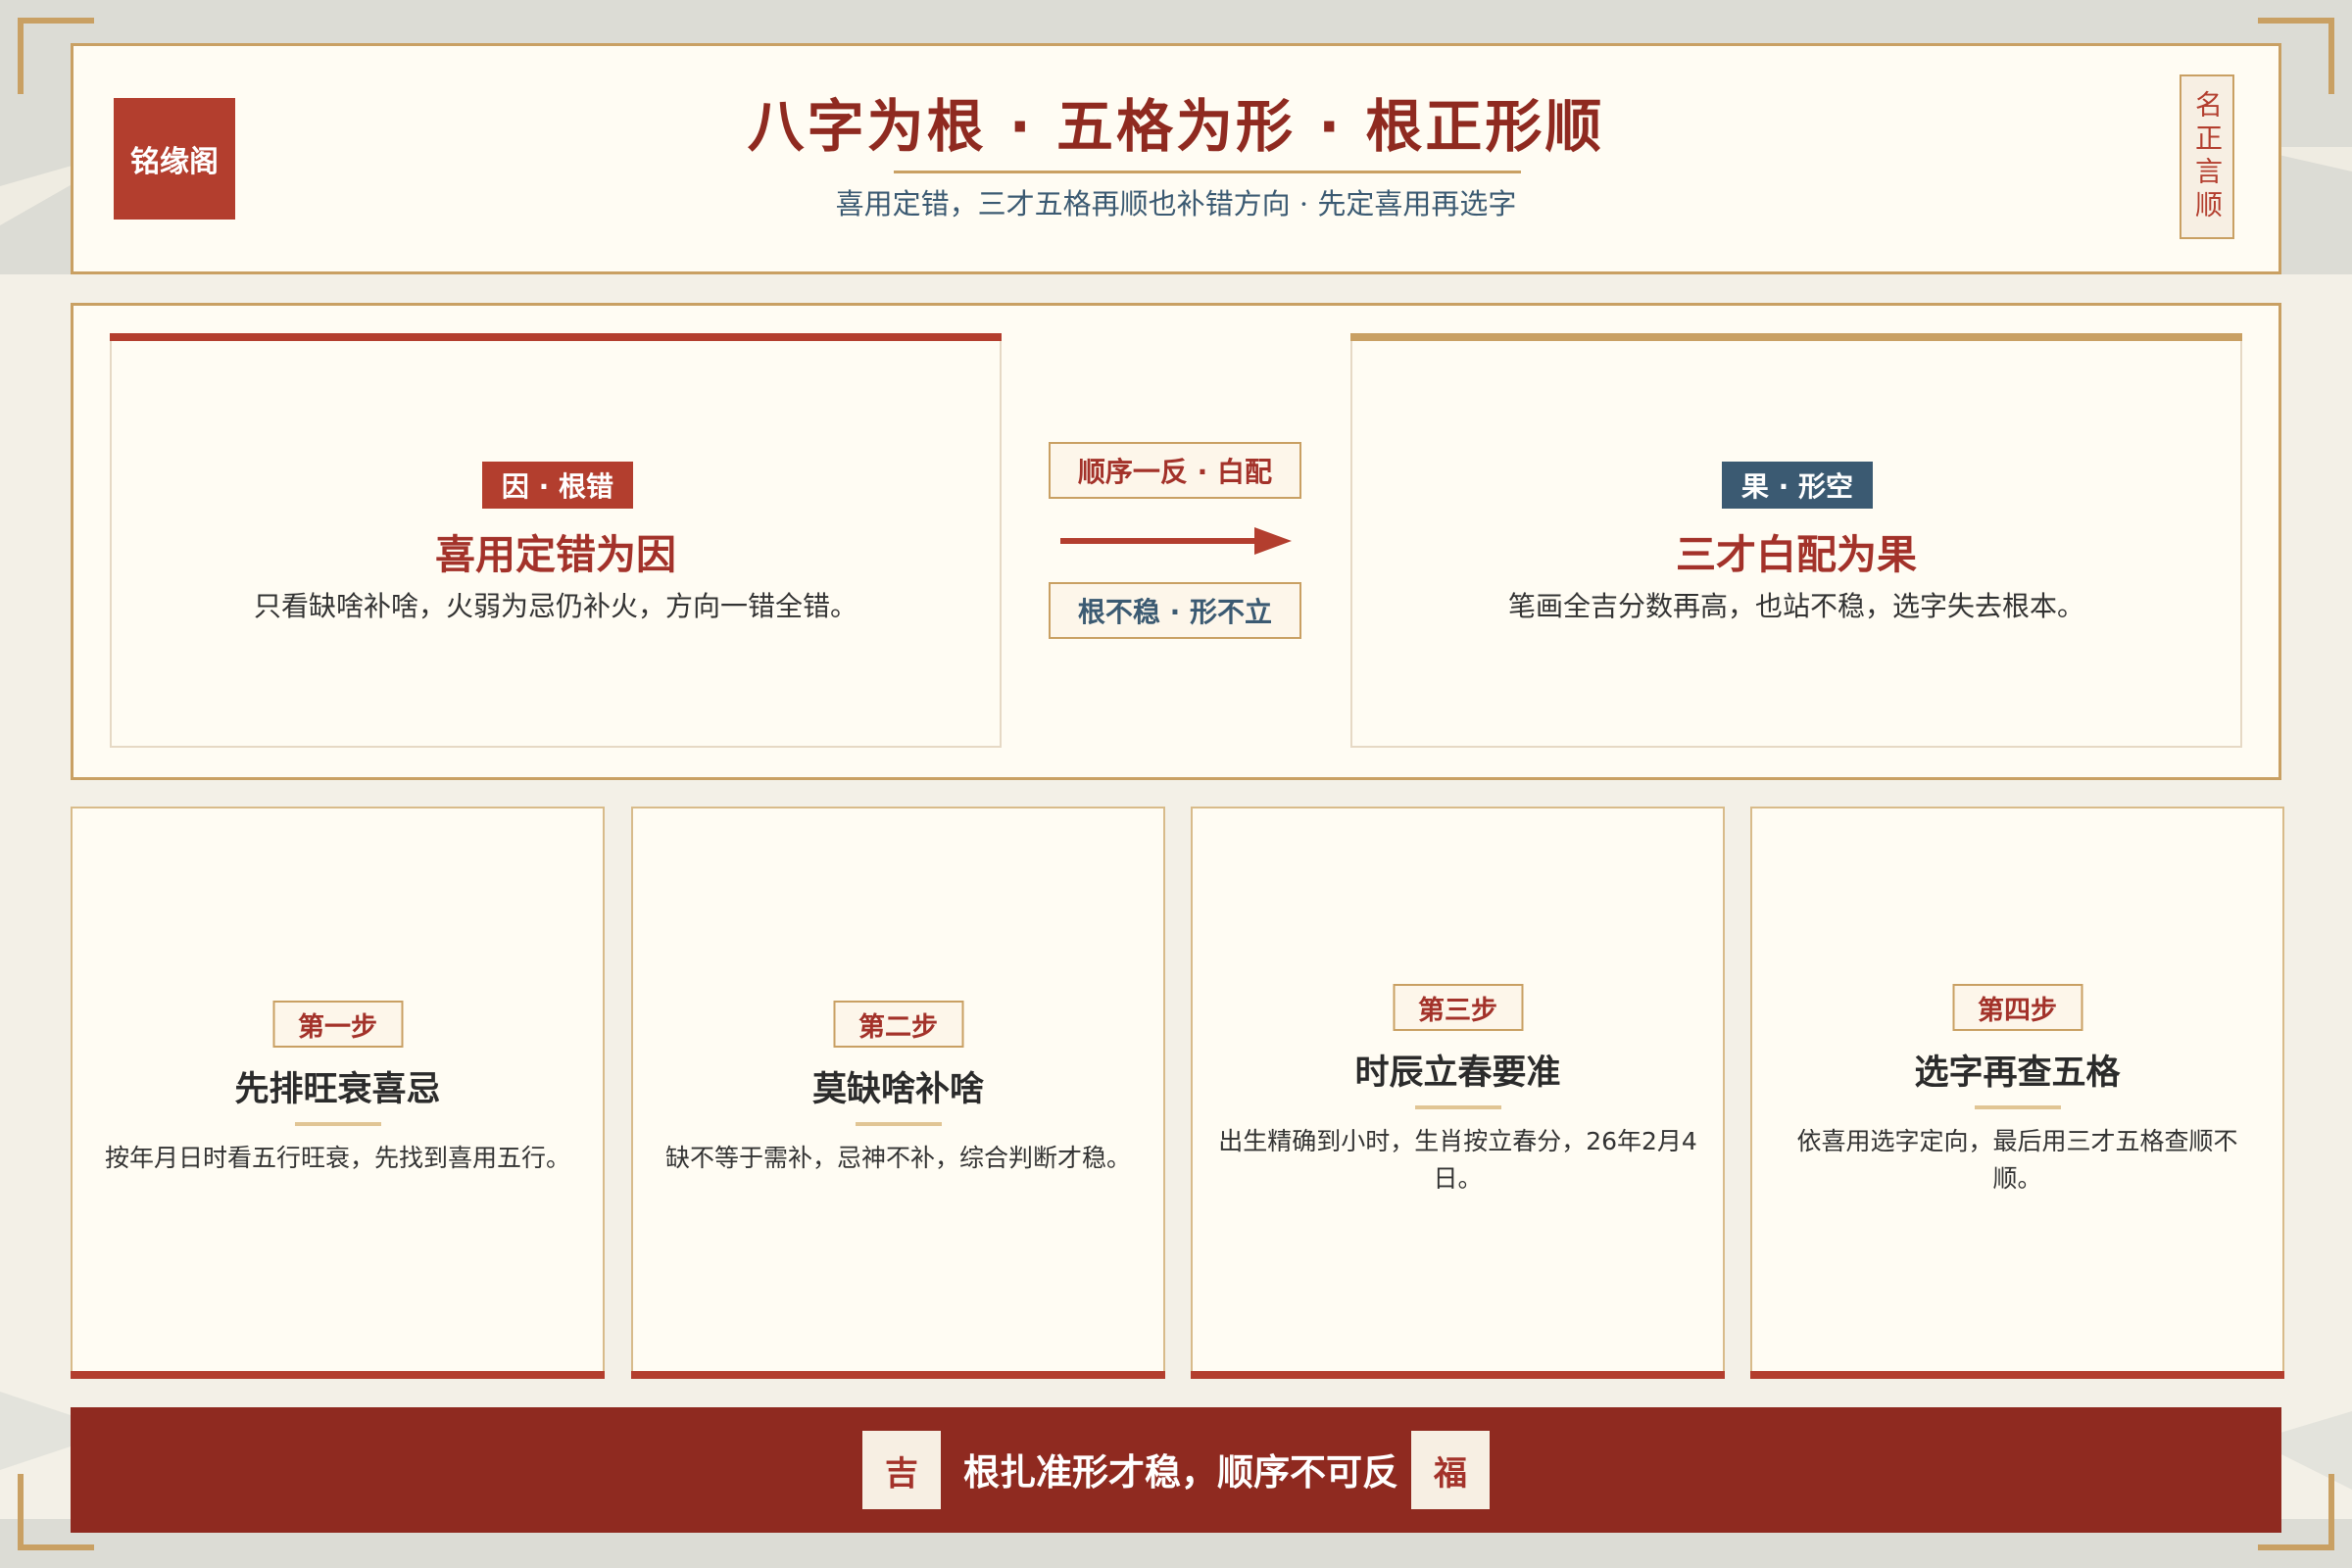  I want to click on seal-stamp: 名正言顺, so click(2207, 156).